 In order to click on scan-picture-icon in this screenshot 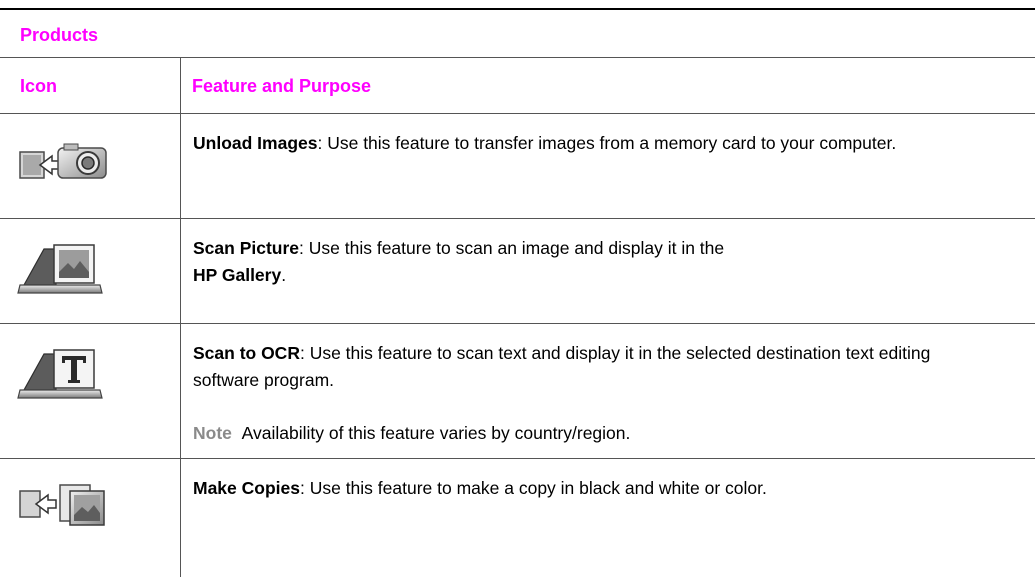, I will do `click(66, 266)`.